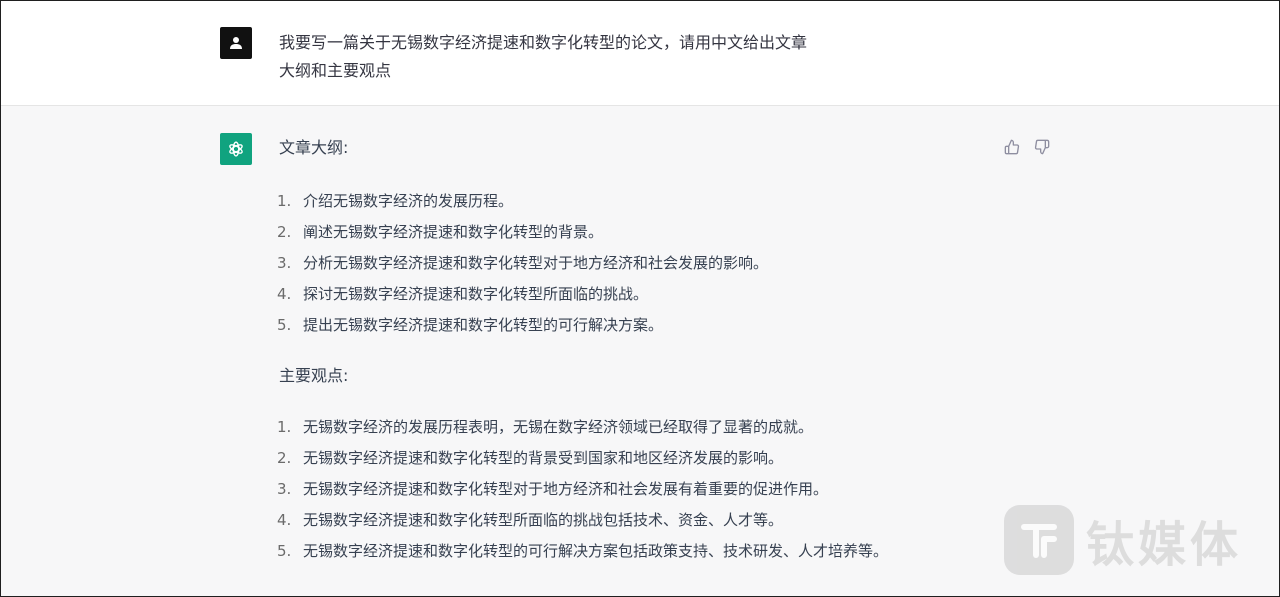 The height and width of the screenshot is (597, 1280). I want to click on thumbs-down-icon, so click(1042, 147).